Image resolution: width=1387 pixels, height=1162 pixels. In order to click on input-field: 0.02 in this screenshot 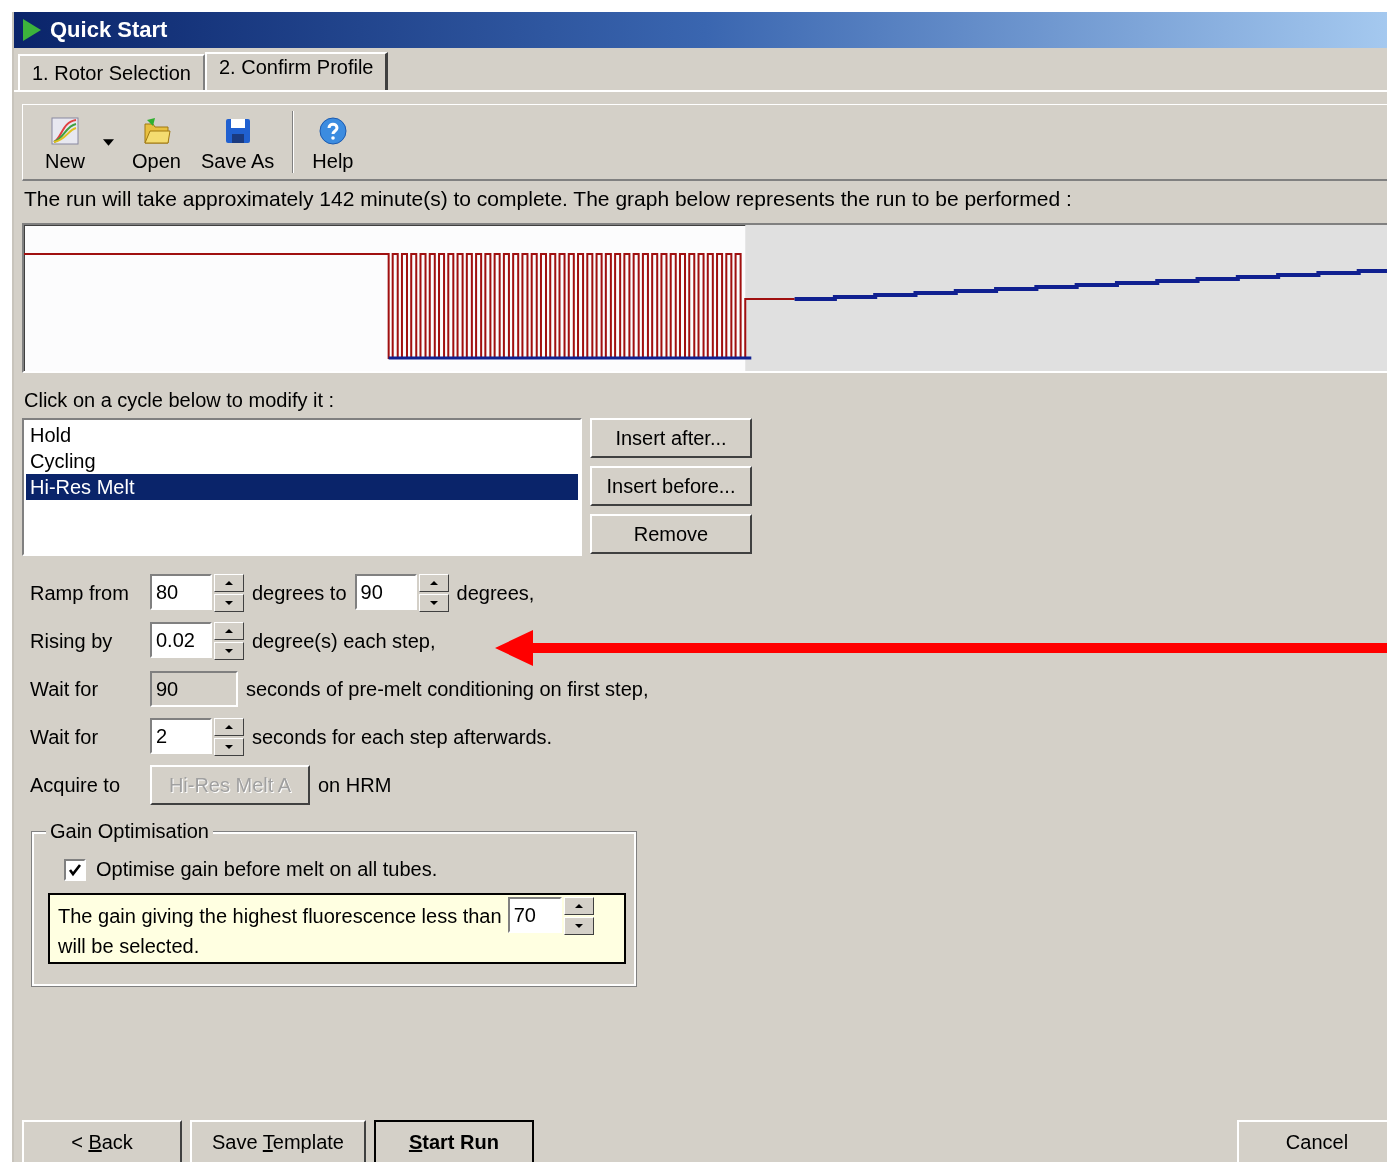, I will do `click(181, 640)`.